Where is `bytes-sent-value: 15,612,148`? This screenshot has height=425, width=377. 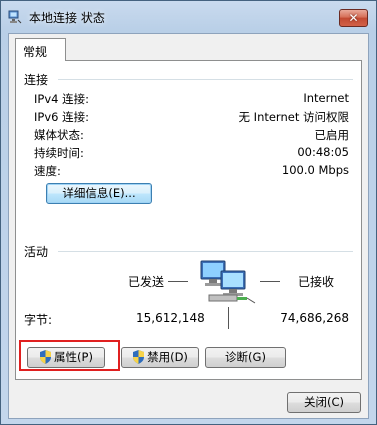
bytes-sent-value: 15,612,148 is located at coordinates (170, 318).